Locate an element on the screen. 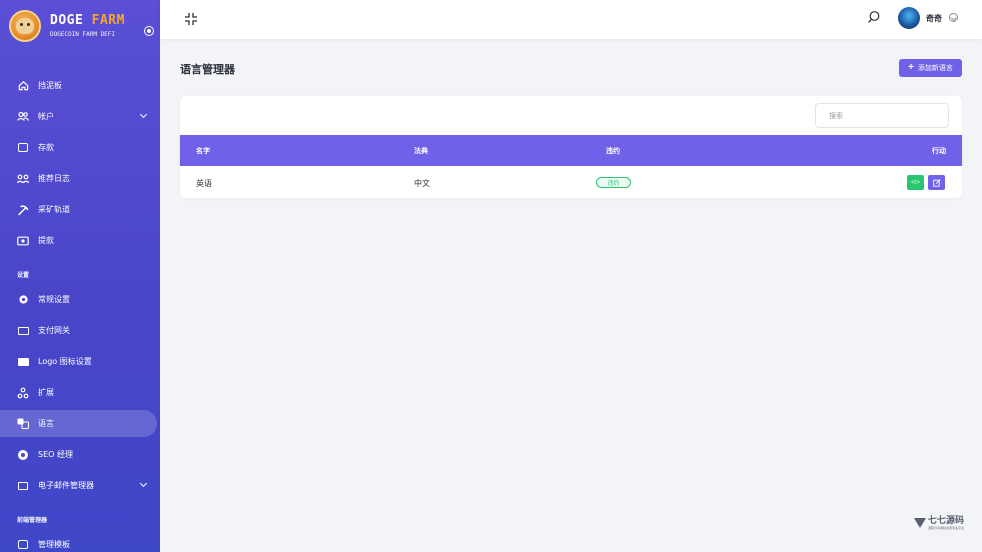 The image size is (982, 552). template-icon is located at coordinates (23, 545).